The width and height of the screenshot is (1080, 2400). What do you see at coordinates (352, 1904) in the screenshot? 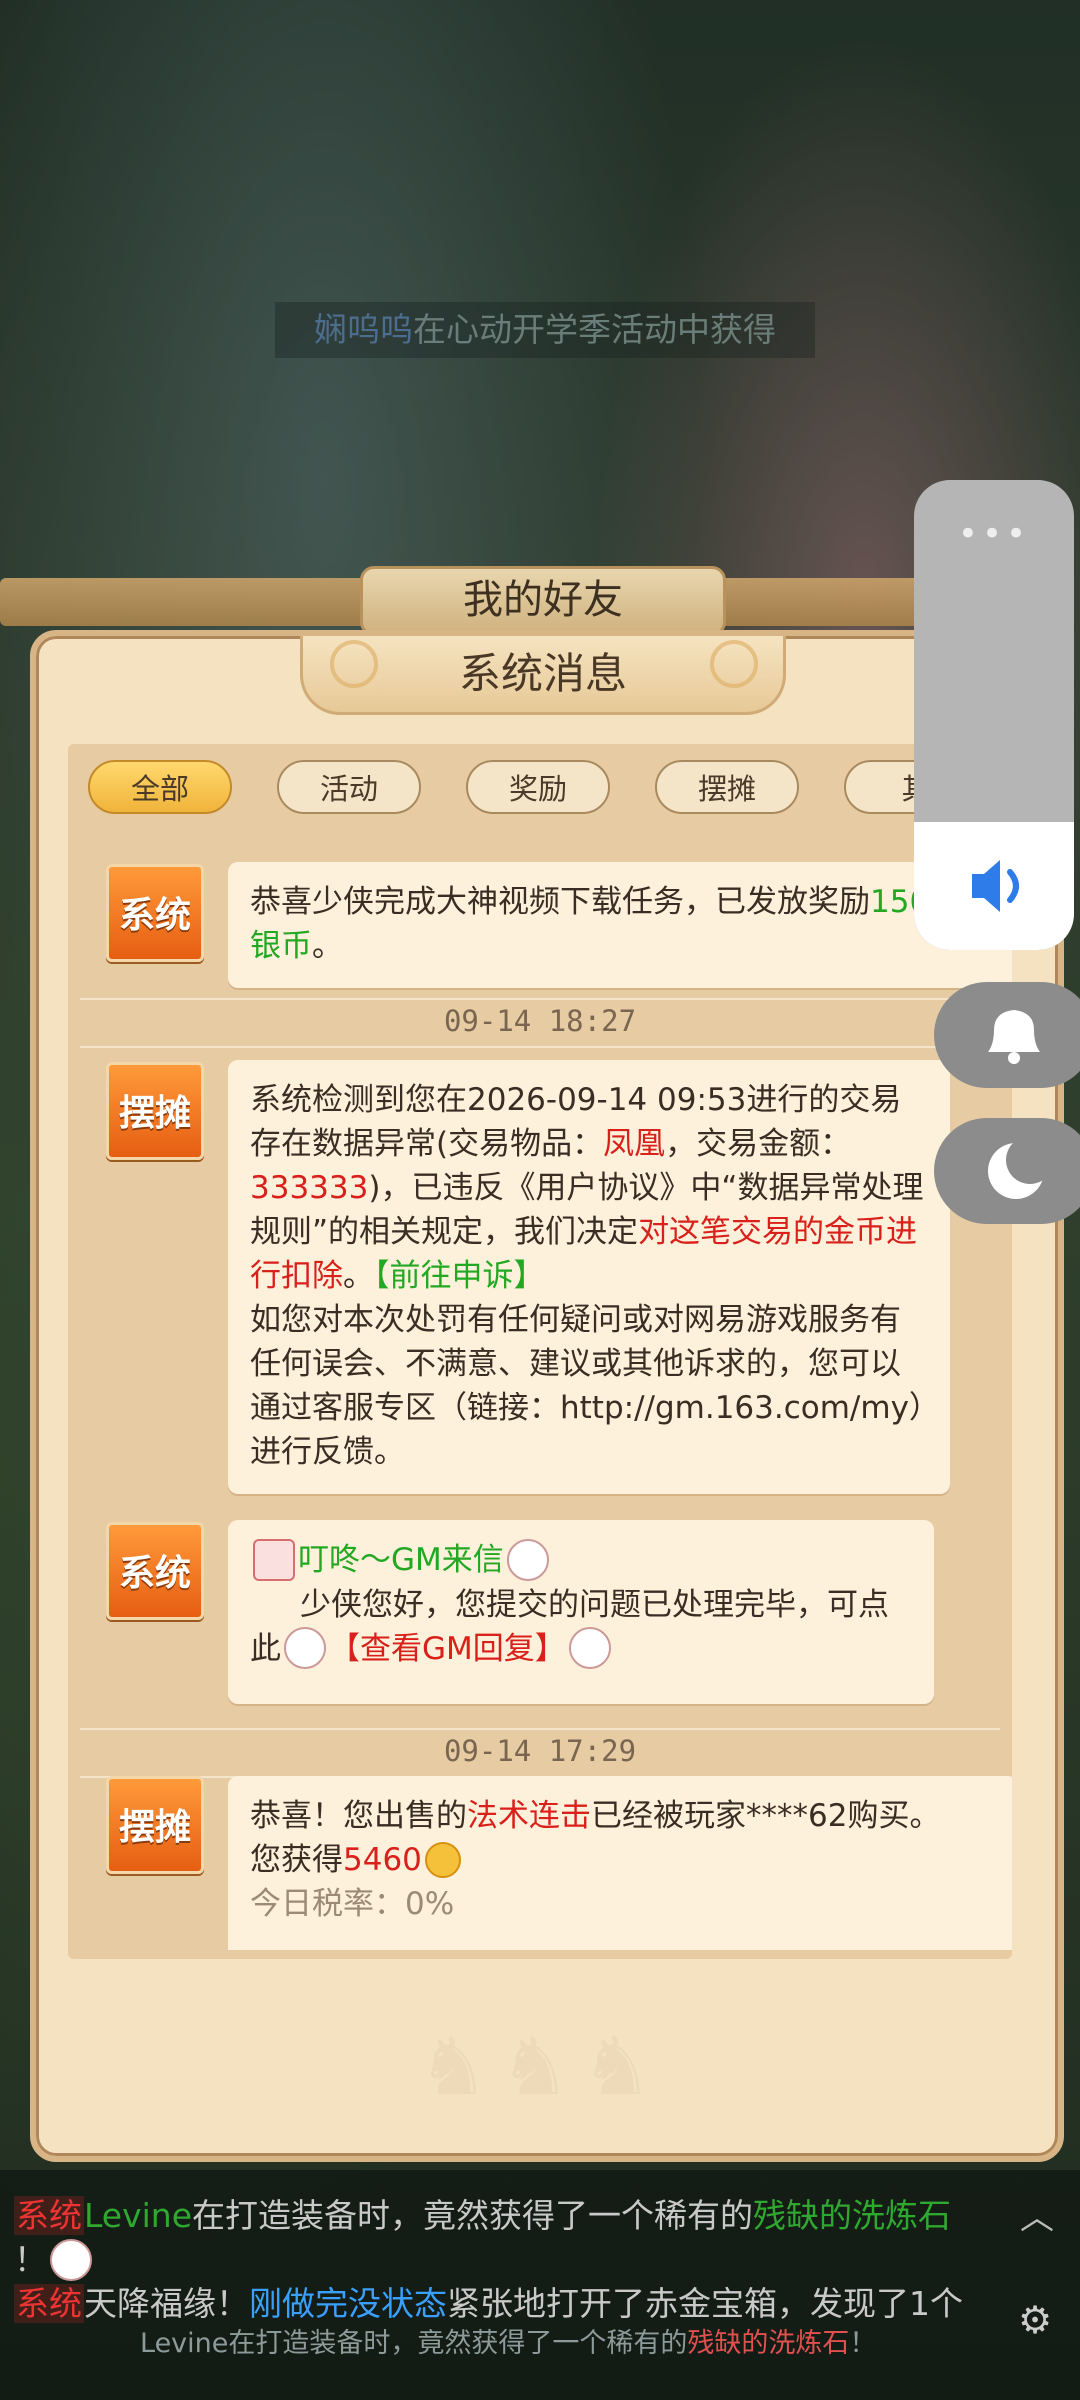
I see `tax-rate: 今日税率：0%` at bounding box center [352, 1904].